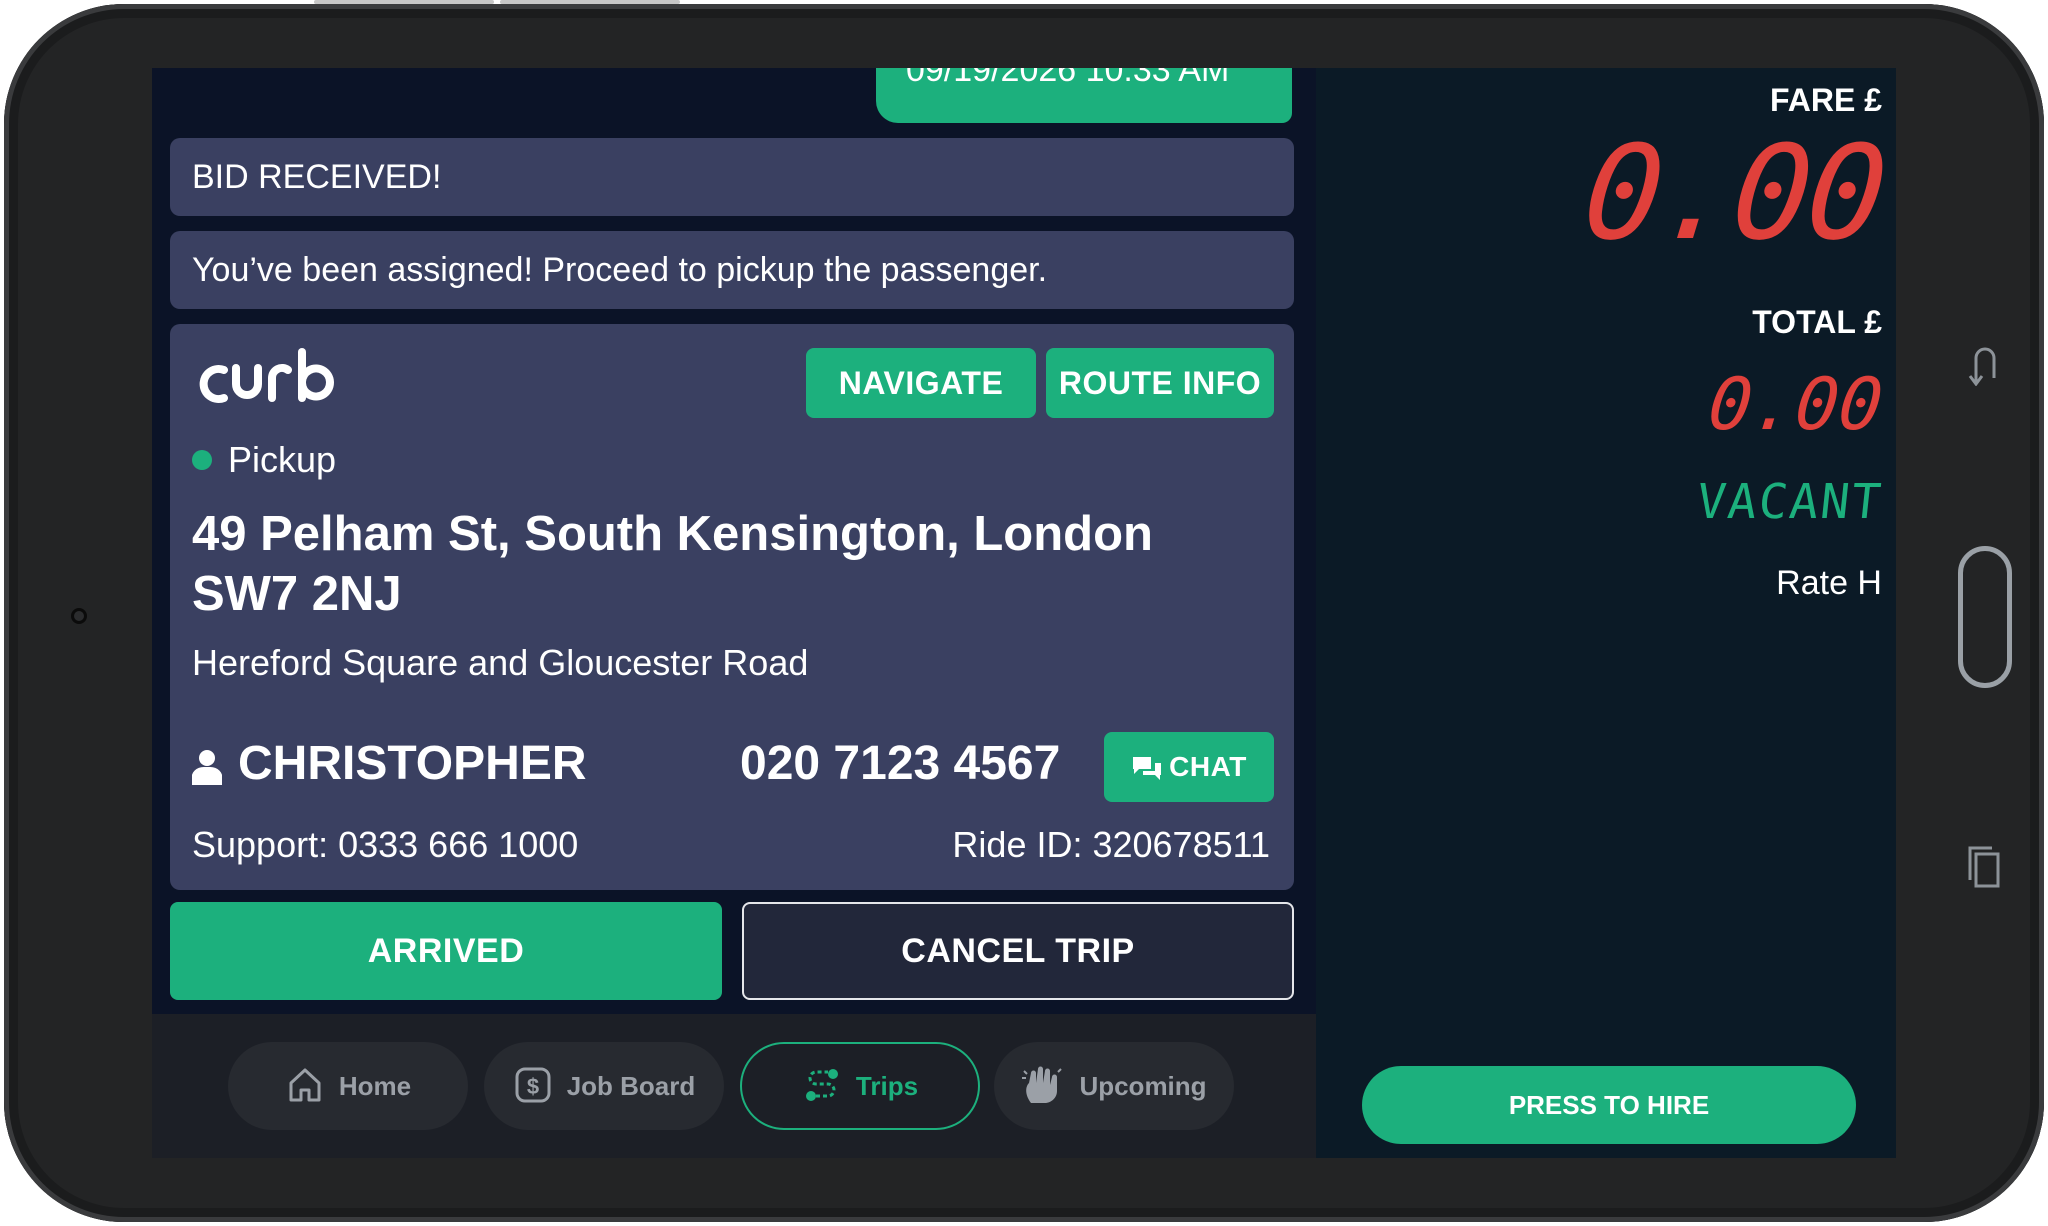 Image resolution: width=2048 pixels, height=1226 pixels. Describe the element at coordinates (1985, 617) in the screenshot. I see `home-key` at that location.